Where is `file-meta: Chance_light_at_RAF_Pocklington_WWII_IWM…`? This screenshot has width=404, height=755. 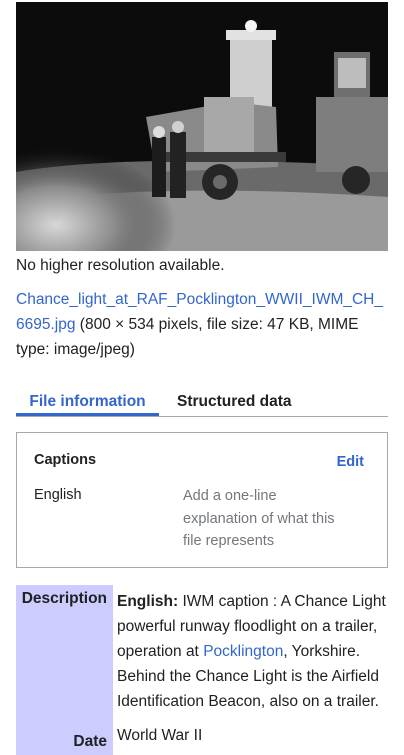 file-meta: Chance_light_at_RAF_Pocklington_WWII_IWM… is located at coordinates (203, 324).